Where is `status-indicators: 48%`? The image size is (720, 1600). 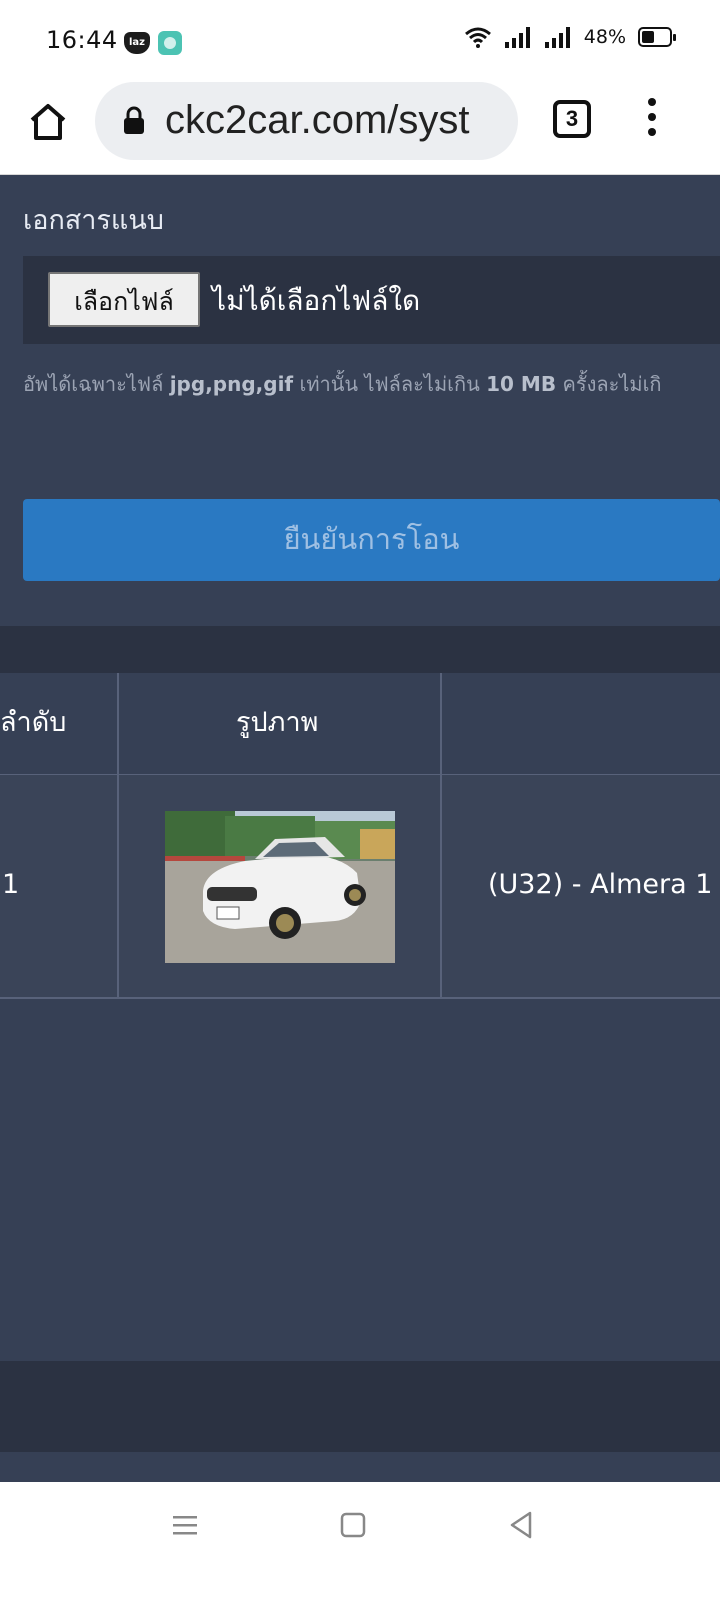 status-indicators: 48% is located at coordinates (570, 37).